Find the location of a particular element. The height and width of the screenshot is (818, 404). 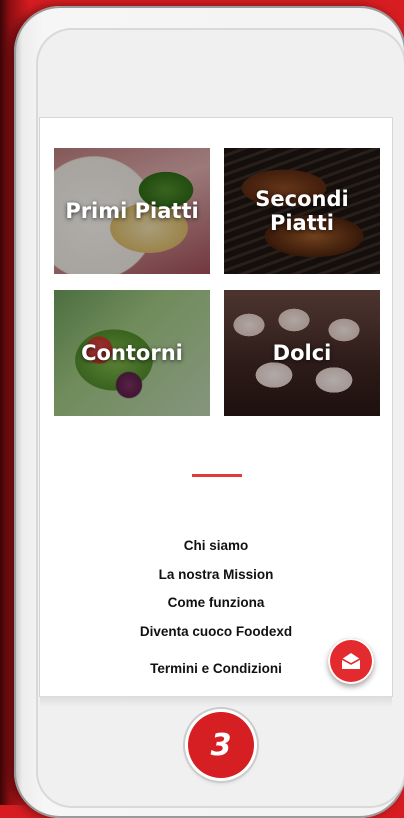

contact-fab-button is located at coordinates (351, 661).